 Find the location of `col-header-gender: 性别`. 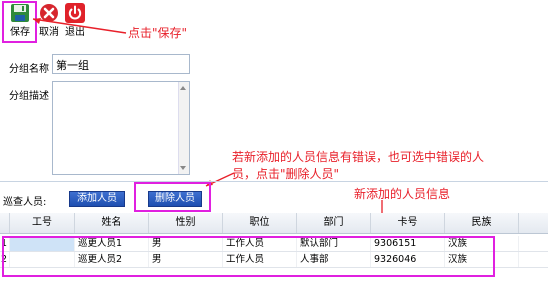

col-header-gender: 性别 is located at coordinates (186, 223).